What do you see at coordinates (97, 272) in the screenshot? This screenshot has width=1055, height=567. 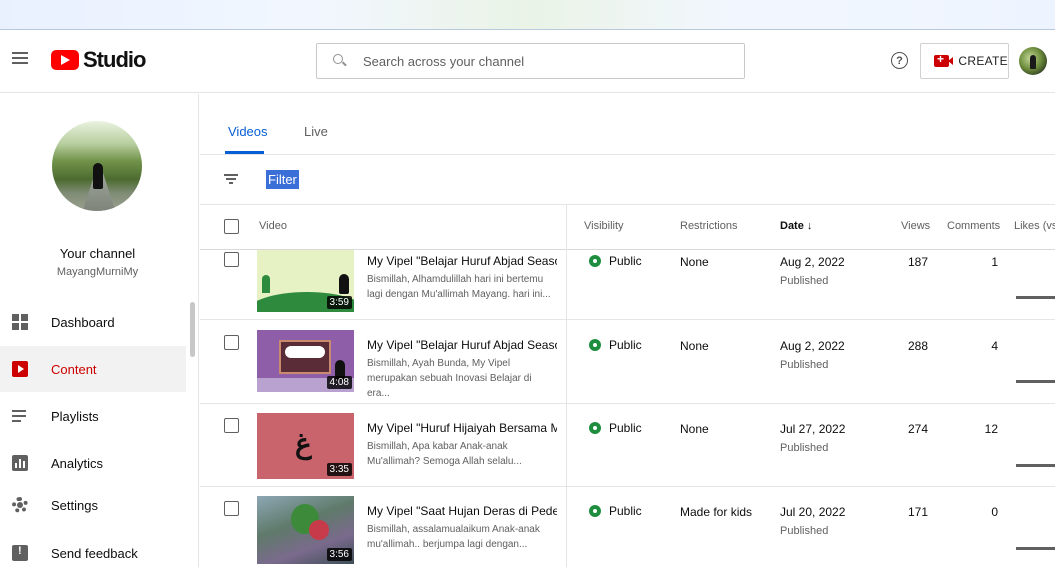 I see `channel-handle: MayangMurniMy` at bounding box center [97, 272].